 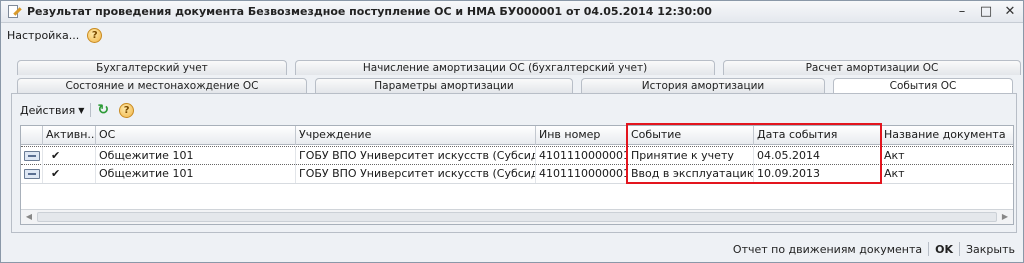 I want to click on event-cell: Принятие к учету, so click(x=691, y=156).